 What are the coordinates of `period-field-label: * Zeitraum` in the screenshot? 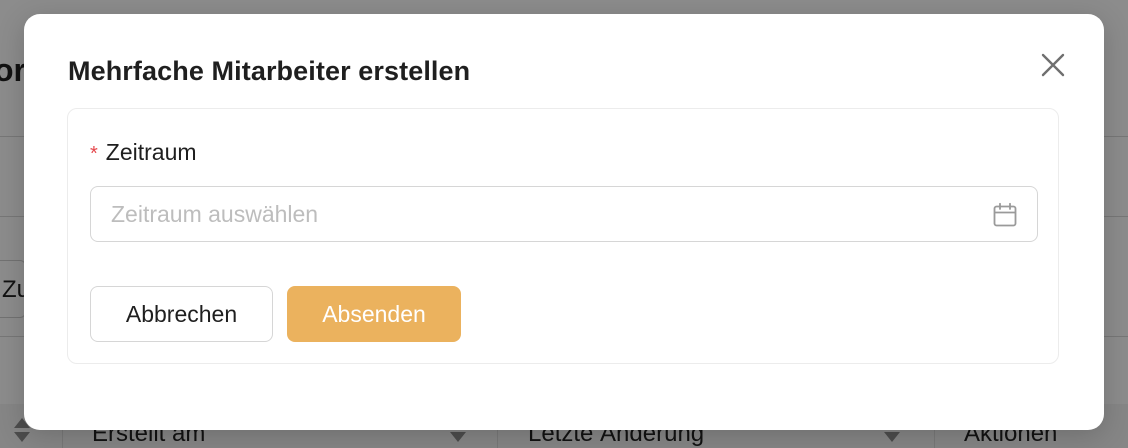 It's located at (143, 152).